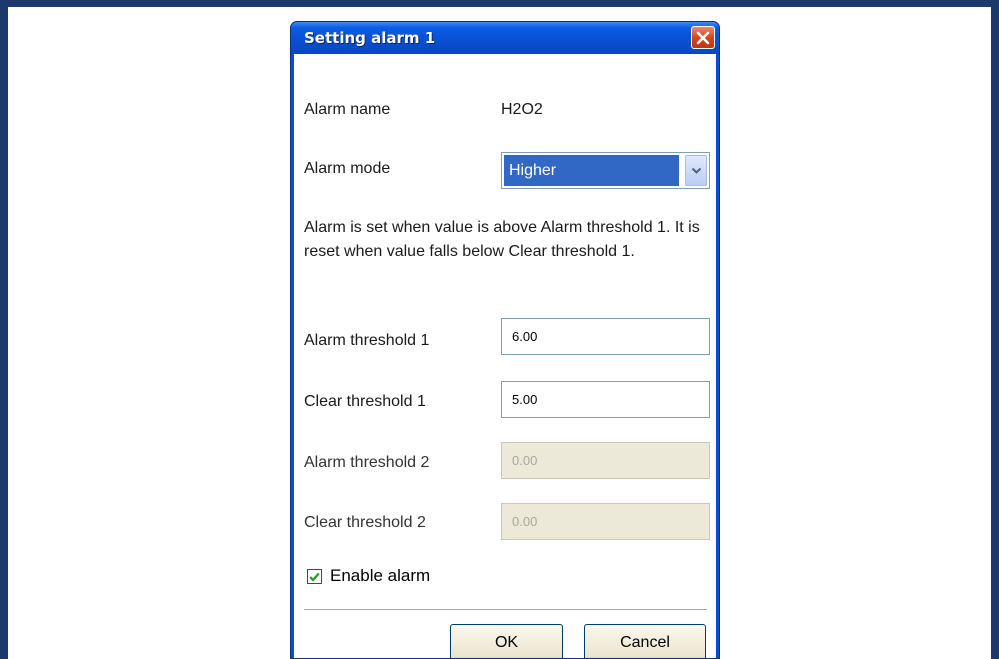 The height and width of the screenshot is (659, 999). Describe the element at coordinates (605, 460) in the screenshot. I see `alarm-threshold-2-input` at that location.